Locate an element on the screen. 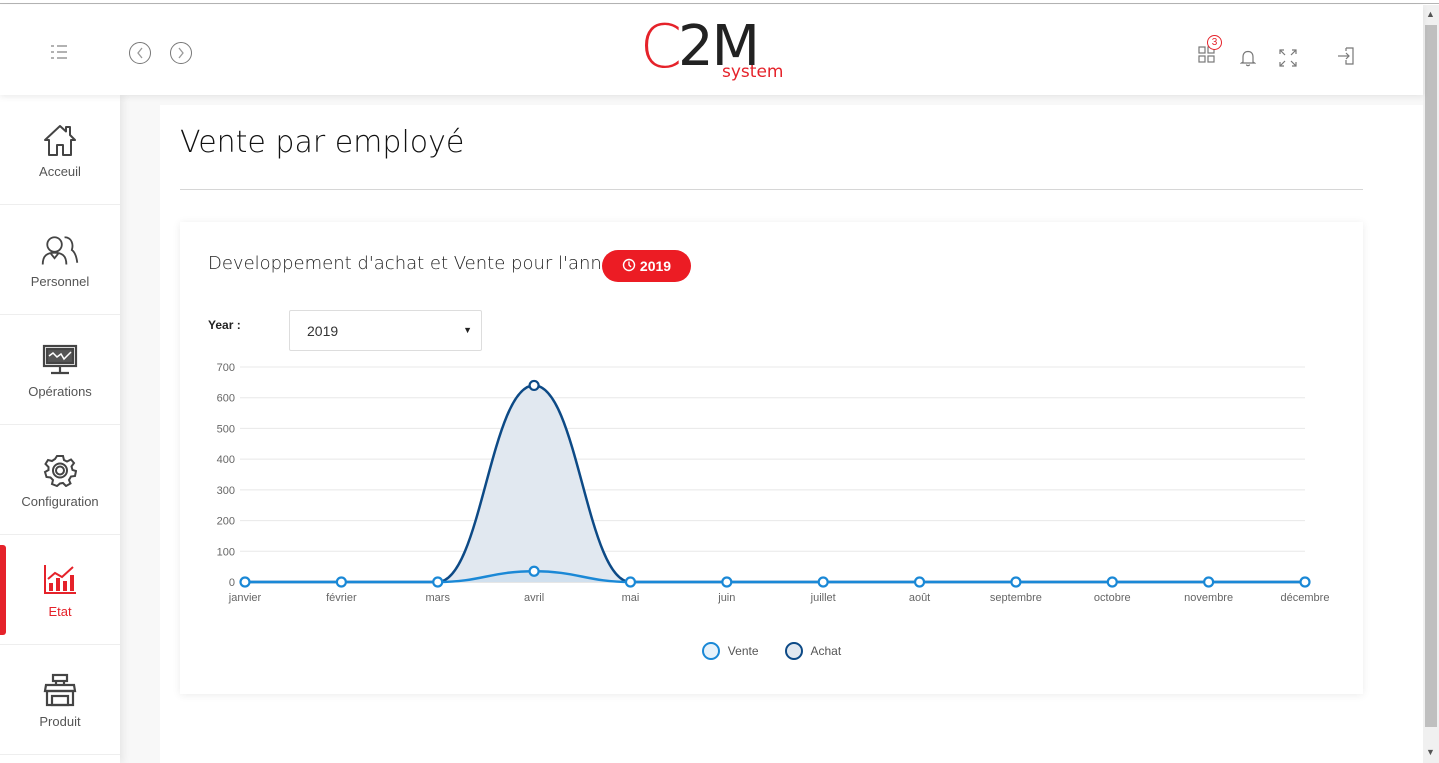 This screenshot has width=1439, height=763. scroll-up-icon: ▲ is located at coordinates (1430, 14).